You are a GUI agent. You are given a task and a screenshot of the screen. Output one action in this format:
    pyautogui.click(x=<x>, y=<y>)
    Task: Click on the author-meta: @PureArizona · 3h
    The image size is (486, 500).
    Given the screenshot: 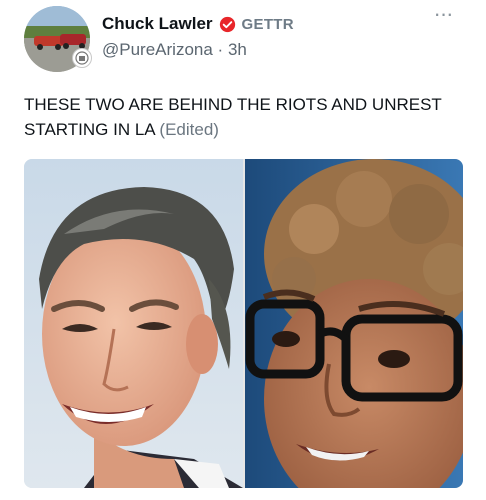 What is the action you would take?
    pyautogui.click(x=174, y=50)
    